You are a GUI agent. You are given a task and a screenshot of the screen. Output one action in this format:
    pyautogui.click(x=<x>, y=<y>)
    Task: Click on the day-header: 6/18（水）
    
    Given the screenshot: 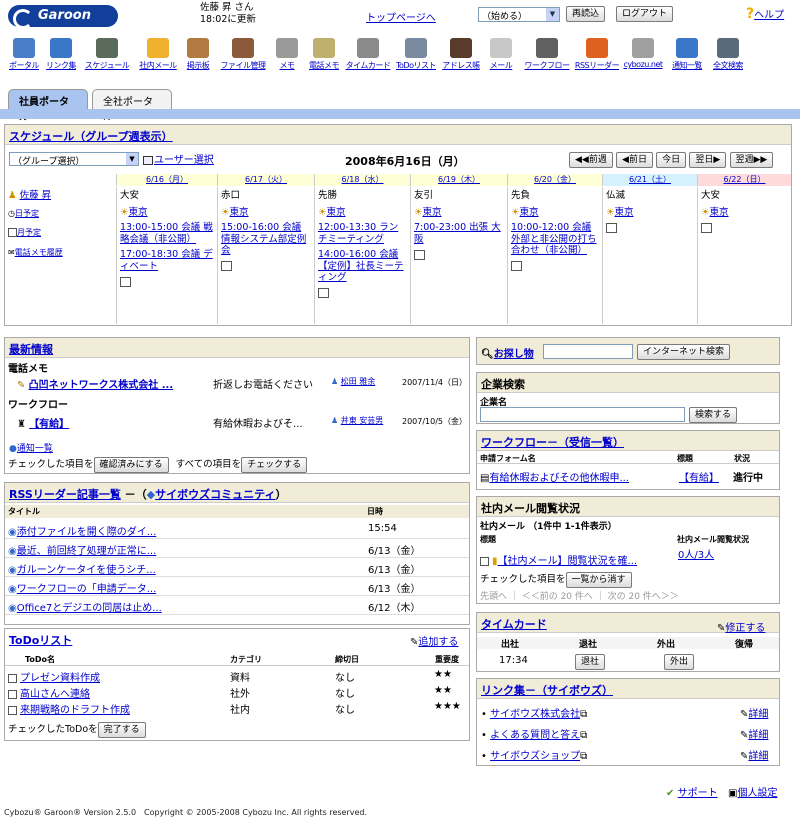 What is the action you would take?
    pyautogui.click(x=362, y=180)
    